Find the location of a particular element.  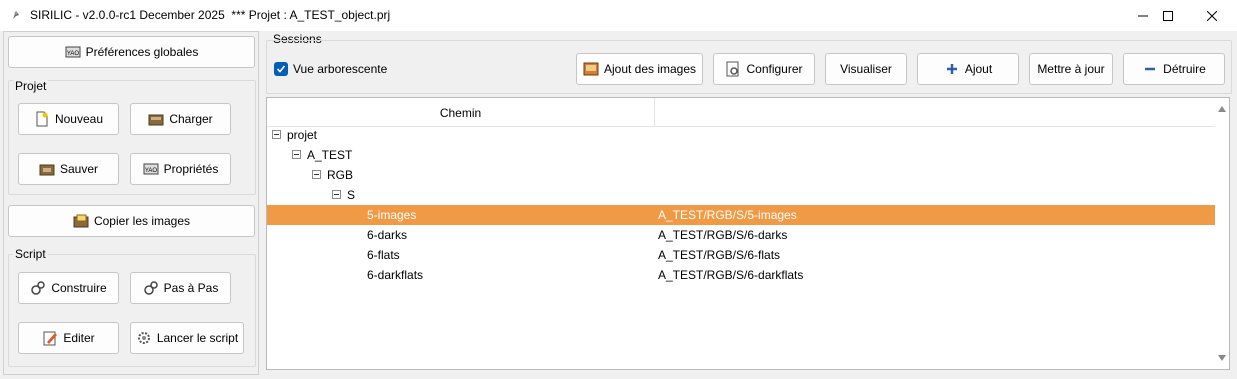

minus-icon is located at coordinates (1150, 69).